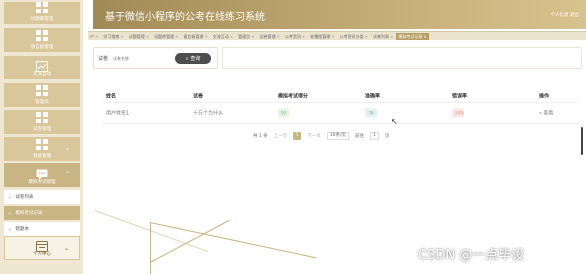  I want to click on tab-item: 公考资讯分类×, so click(354, 36).